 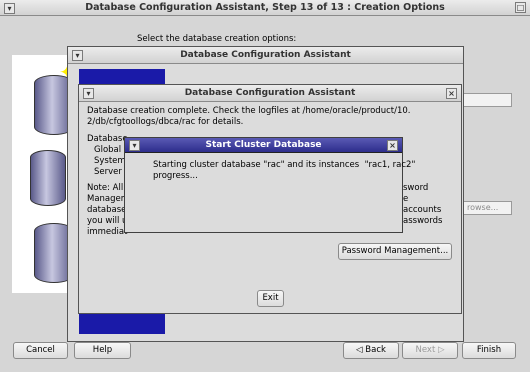 What do you see at coordinates (520, 7) in the screenshot?
I see `window-close-icon: □` at bounding box center [520, 7].